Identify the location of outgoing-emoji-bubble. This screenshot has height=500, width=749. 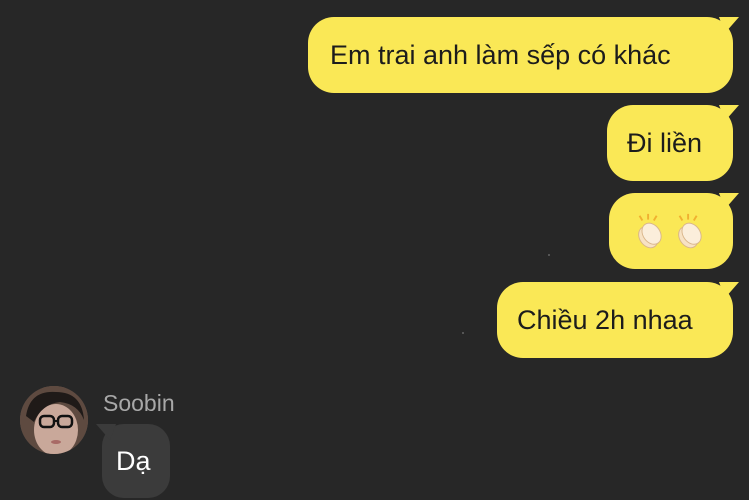
(671, 231).